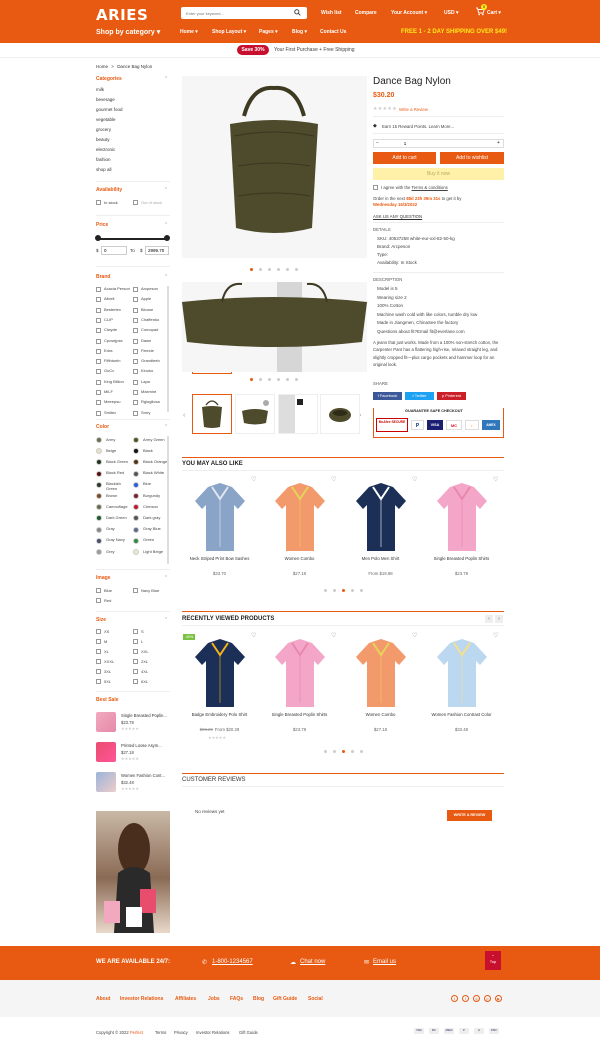 This screenshot has width=600, height=1044. What do you see at coordinates (135, 202) in the screenshot?
I see `filter-checkbox` at bounding box center [135, 202].